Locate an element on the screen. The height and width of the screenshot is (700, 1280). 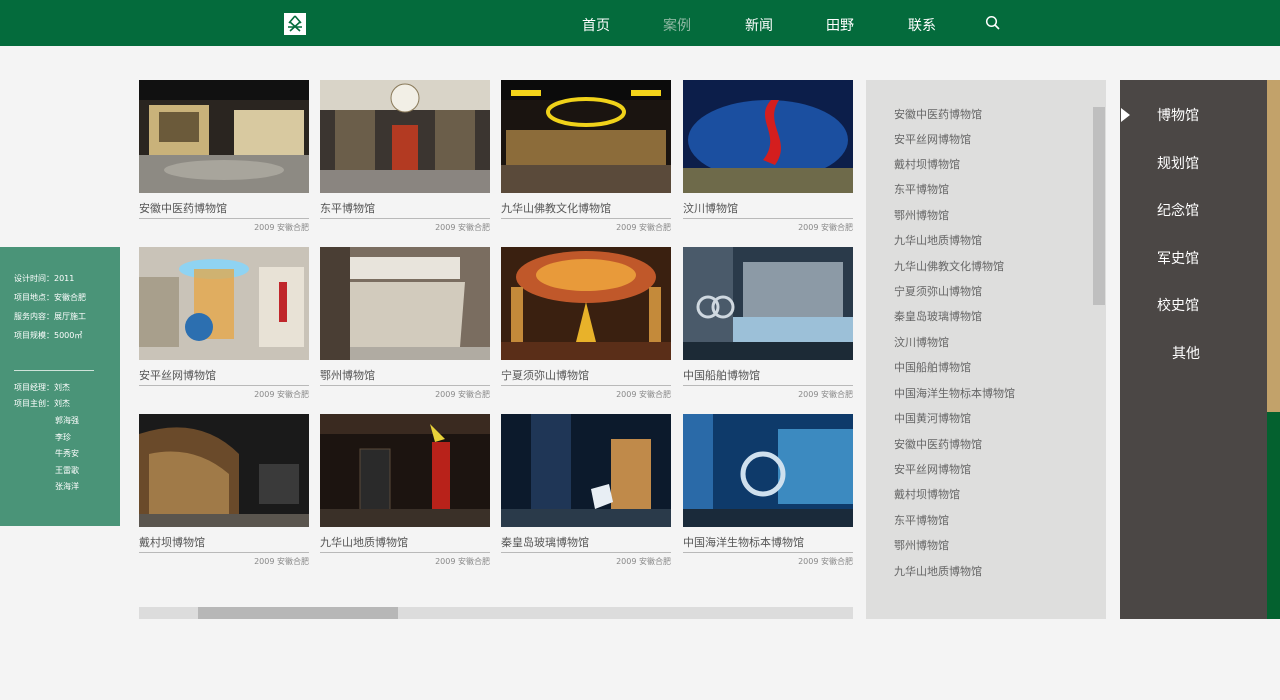
museum-list-item: 宁夏须弥山博物馆 is located at coordinates (938, 291).